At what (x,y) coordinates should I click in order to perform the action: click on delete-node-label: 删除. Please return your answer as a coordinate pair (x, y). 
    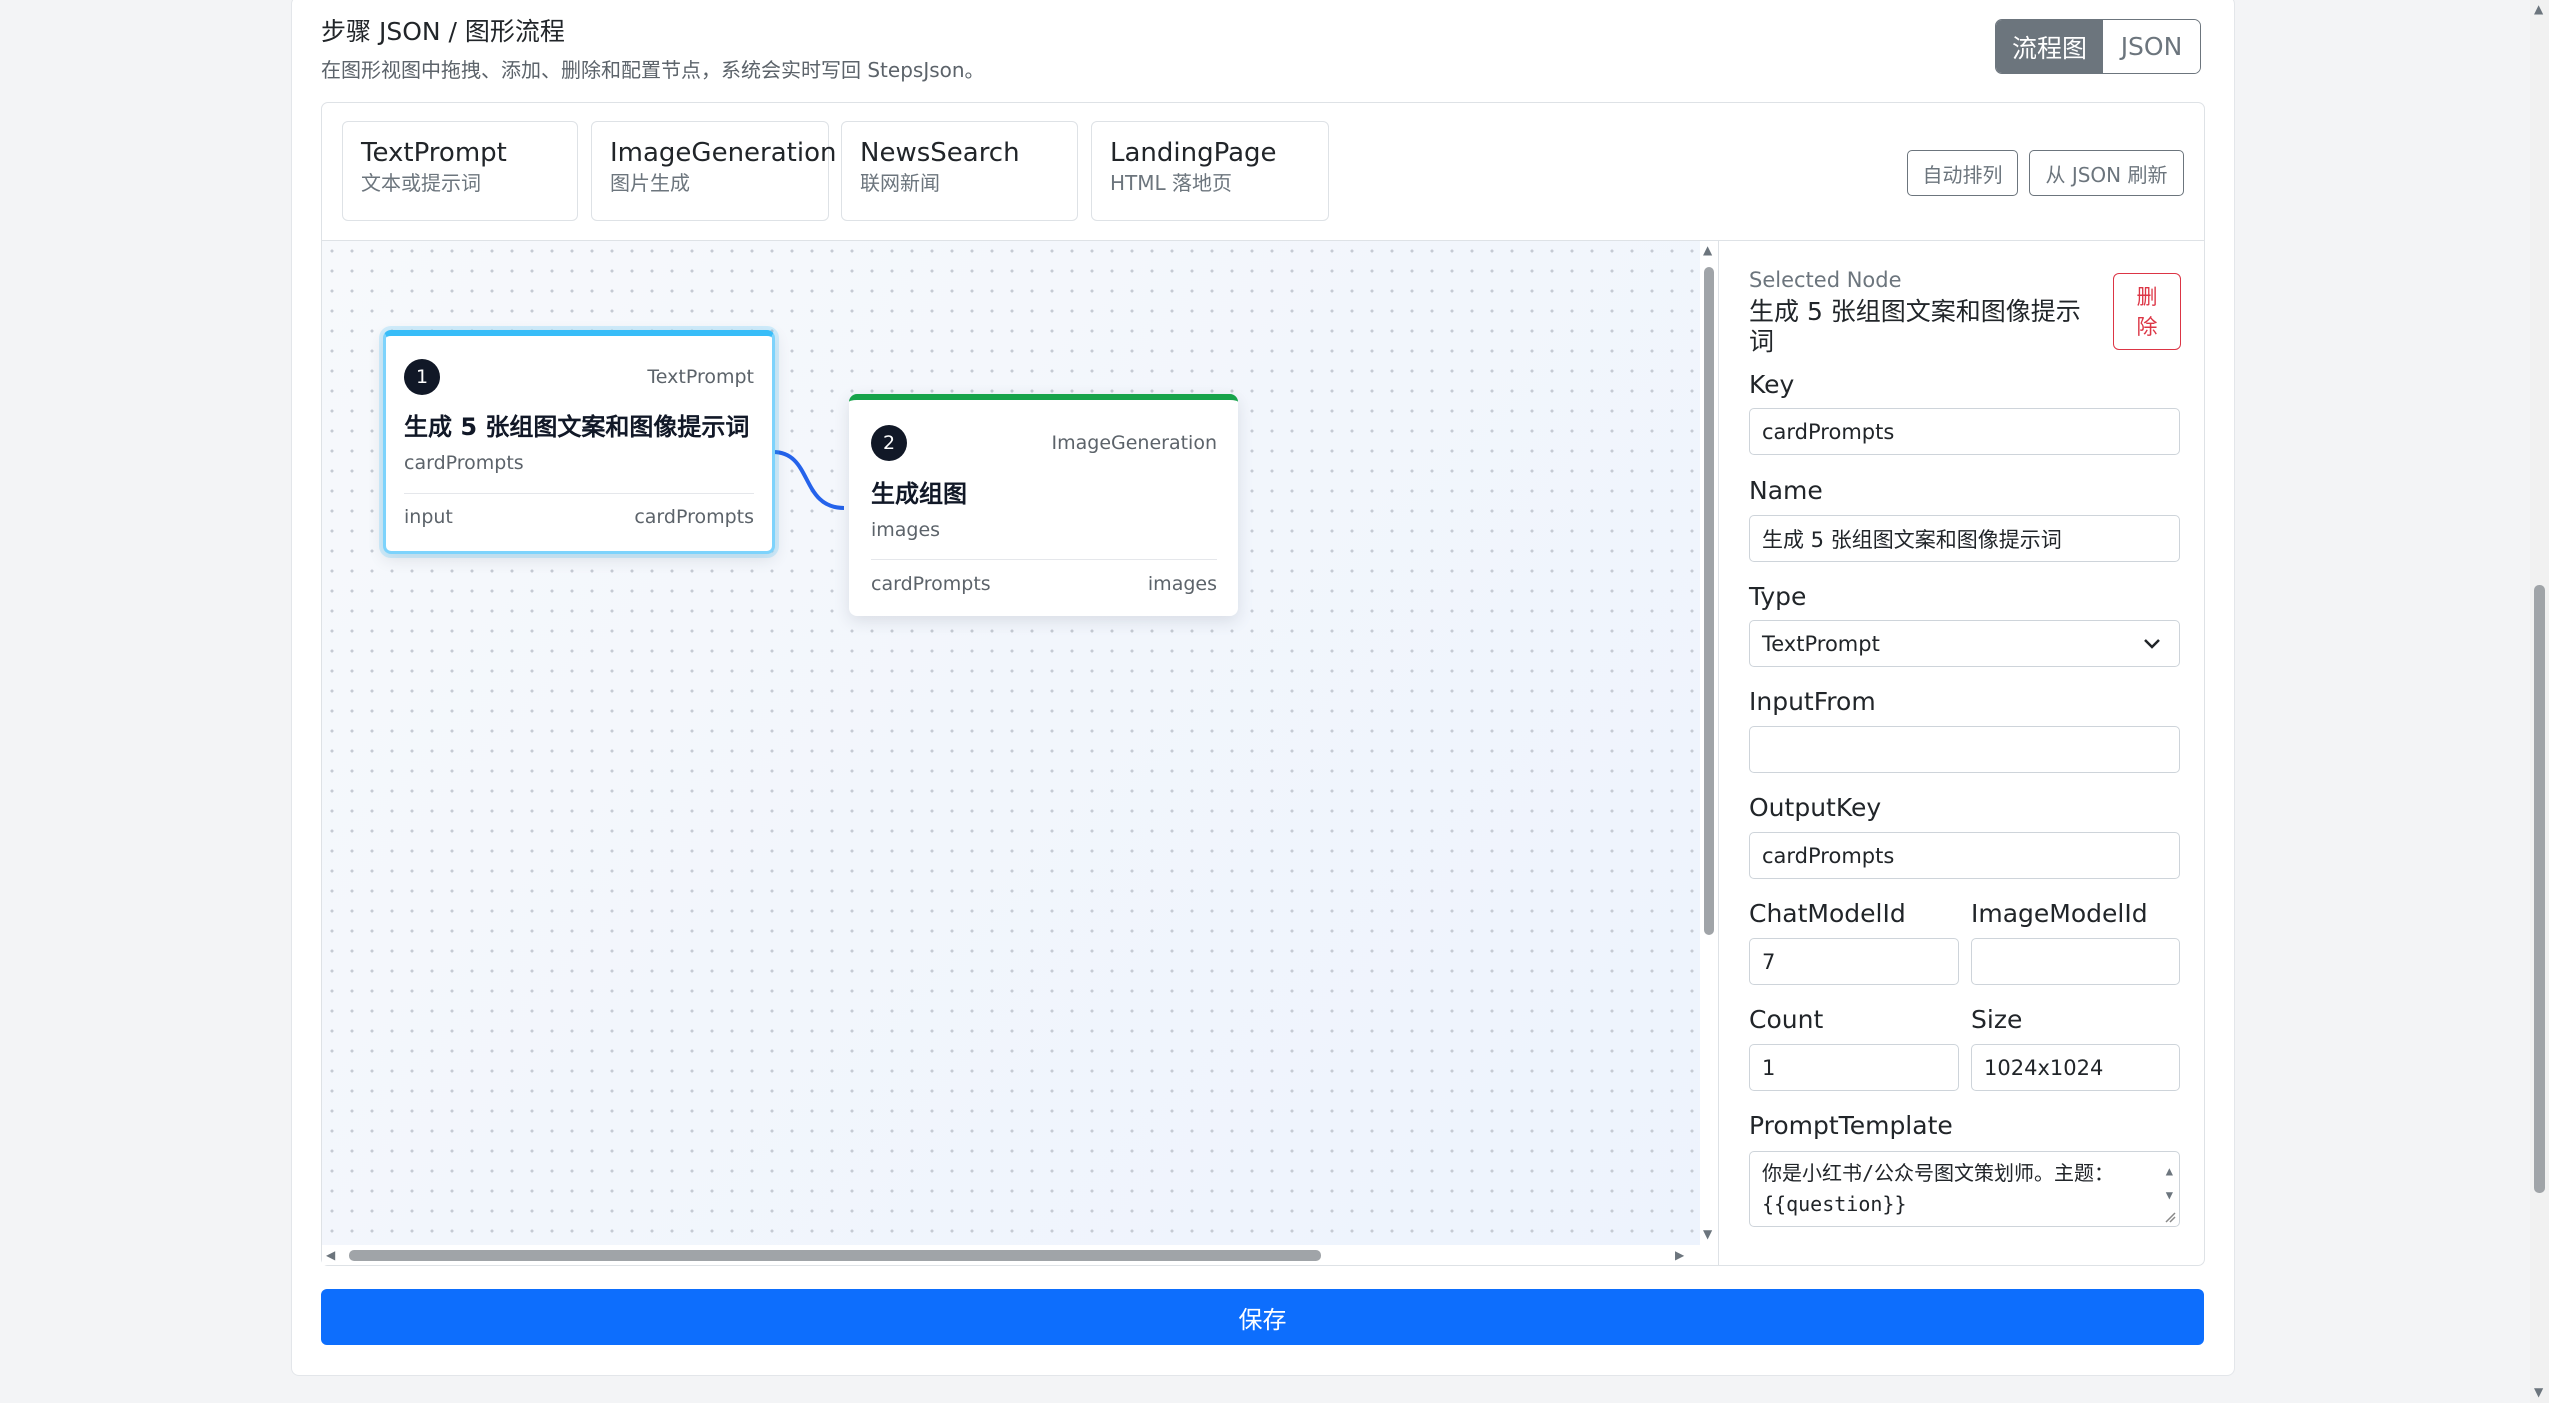
    Looking at the image, I should click on (2147, 311).